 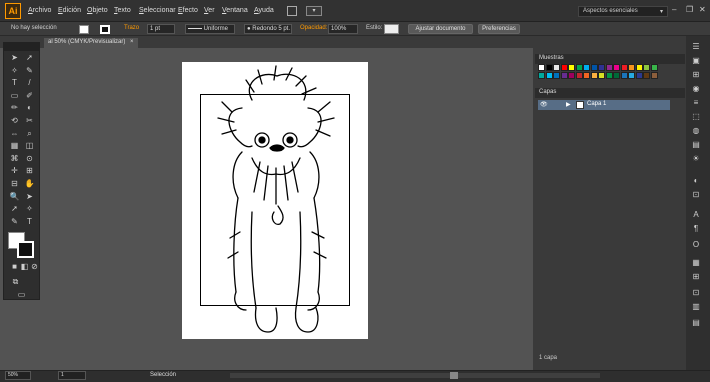 I want to click on pencil-icon: ◐, so click(x=29, y=108).